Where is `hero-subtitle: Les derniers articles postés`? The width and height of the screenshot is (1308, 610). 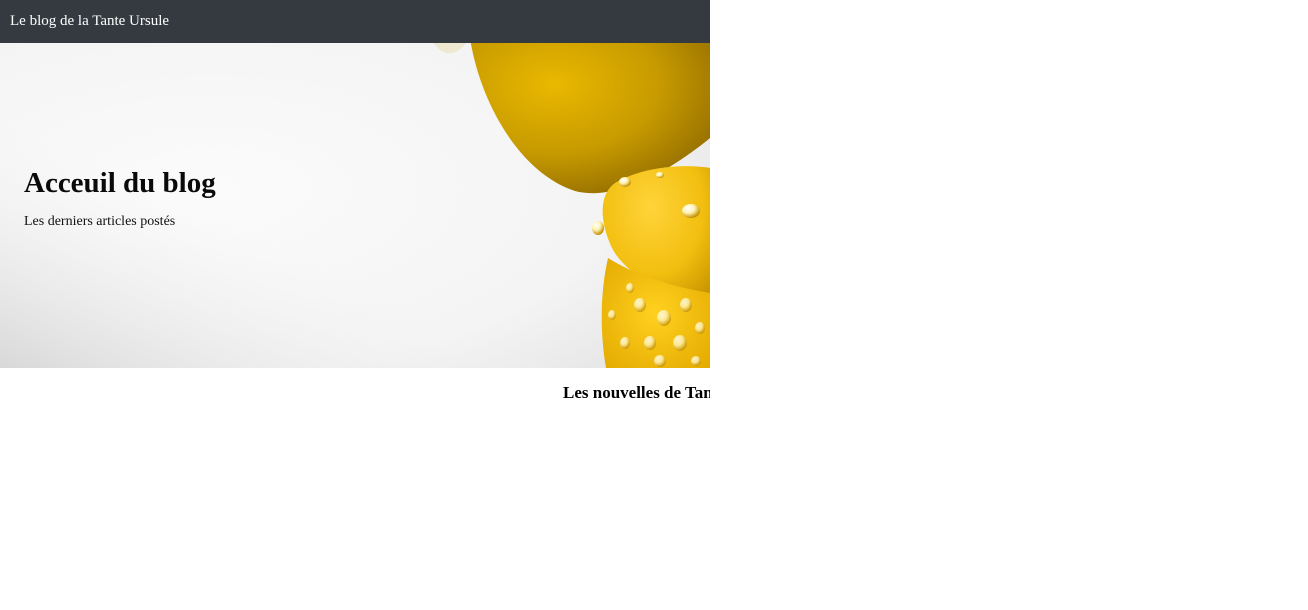
hero-subtitle: Les derniers articles postés is located at coordinates (100, 221).